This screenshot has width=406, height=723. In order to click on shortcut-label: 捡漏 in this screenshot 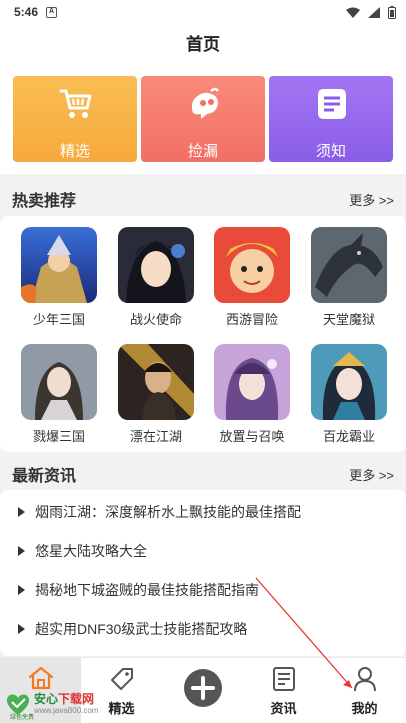, I will do `click(202, 151)`.